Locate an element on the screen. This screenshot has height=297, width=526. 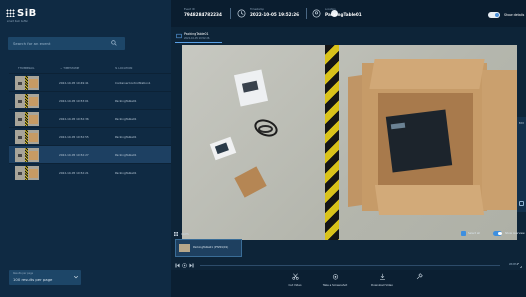
column-header-location: ⇅ LOCATION is located at coordinates (123, 68).